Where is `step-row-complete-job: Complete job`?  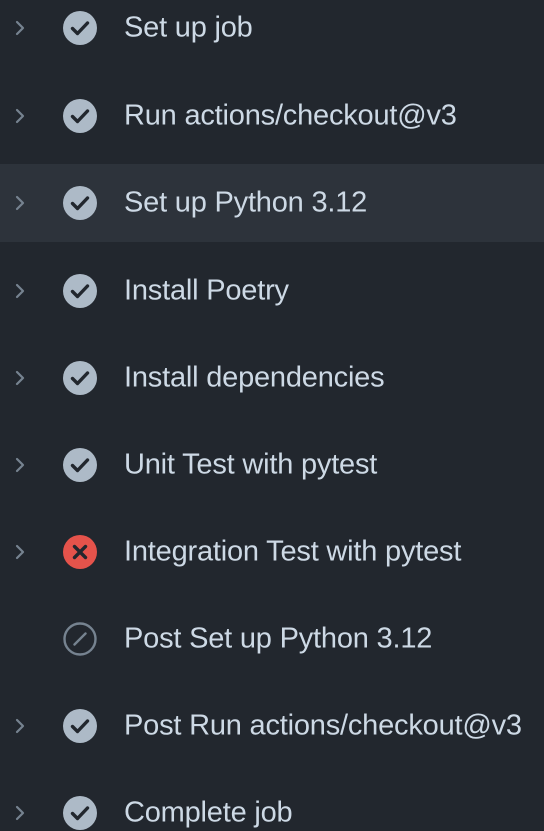
step-row-complete-job: Complete job is located at coordinates (272, 802).